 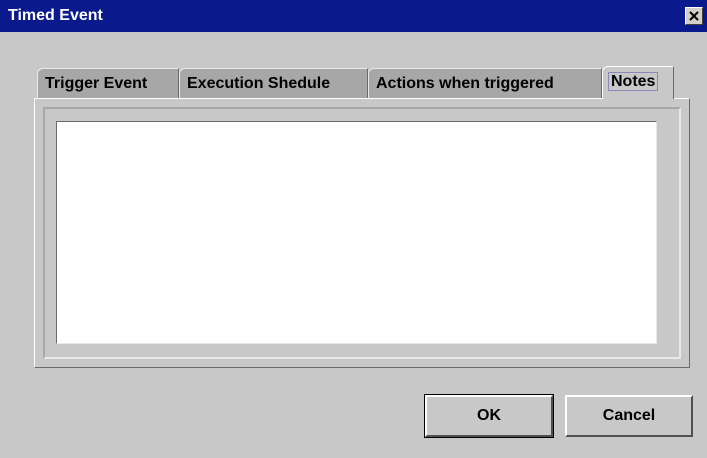 I want to click on tab-execution-schedule: Execution Shedule, so click(x=273, y=83).